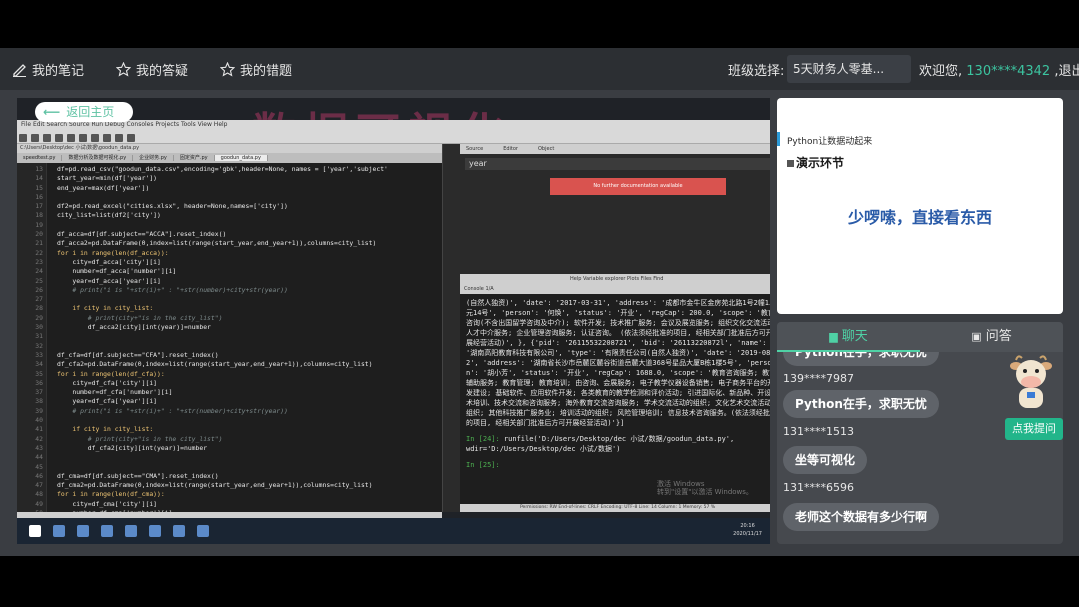 This screenshot has height=607, width=1079. Describe the element at coordinates (241, 158) in the screenshot. I see `file-tab-active: goodun_data.py` at that location.